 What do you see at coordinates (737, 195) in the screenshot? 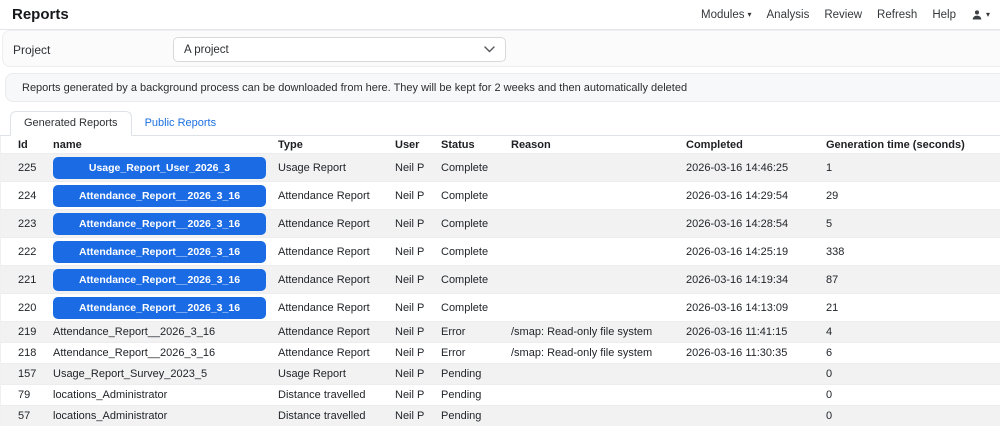
I see `cell-completed: 2026-03-16 14:29:54` at bounding box center [737, 195].